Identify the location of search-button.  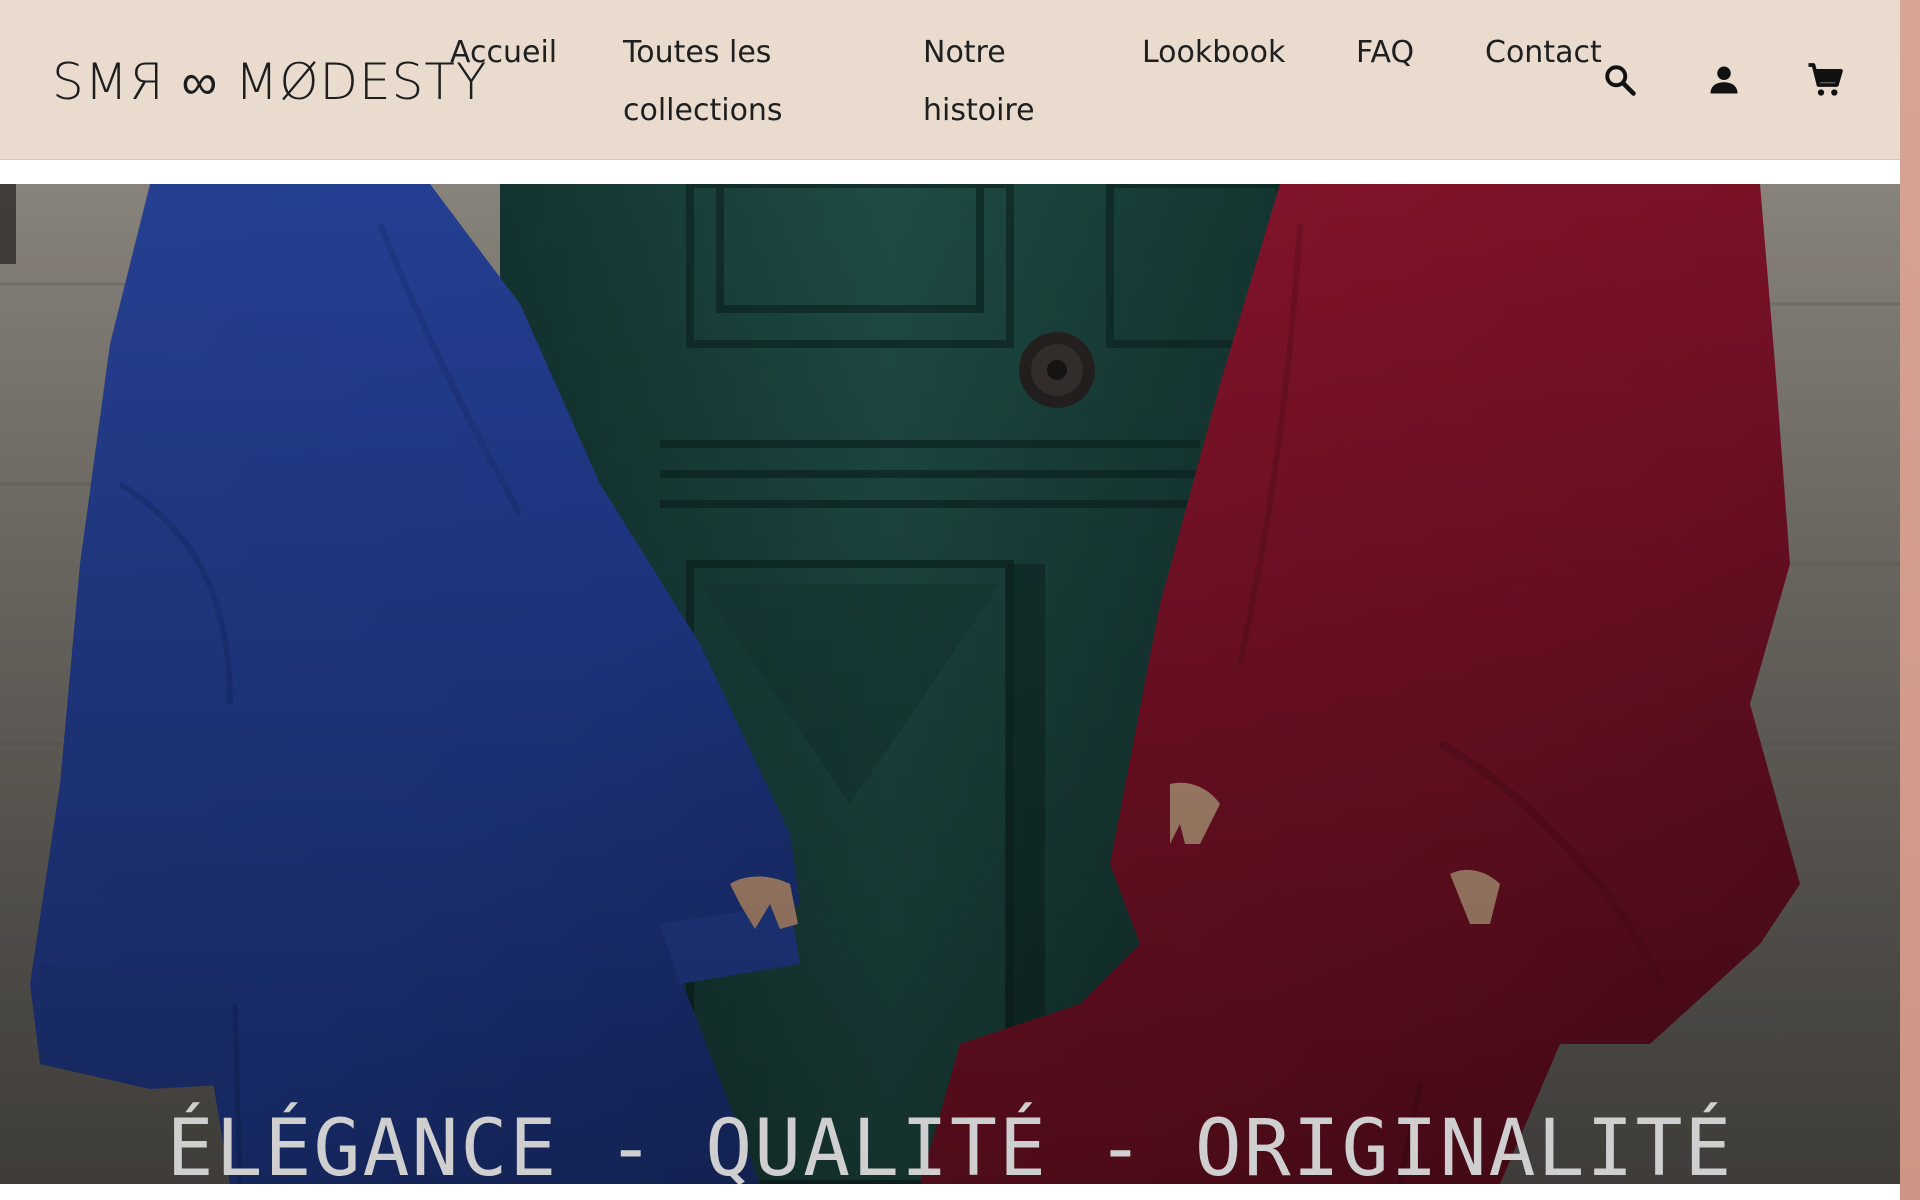
(1620, 80).